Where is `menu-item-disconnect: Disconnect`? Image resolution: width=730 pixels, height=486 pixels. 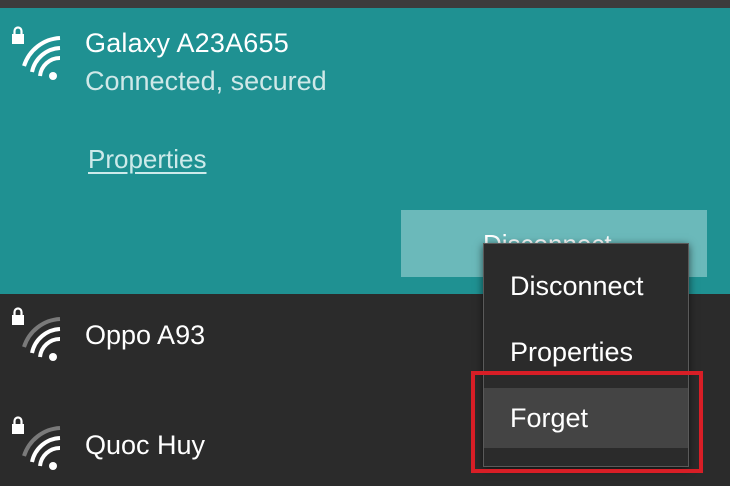 menu-item-disconnect: Disconnect is located at coordinates (586, 286).